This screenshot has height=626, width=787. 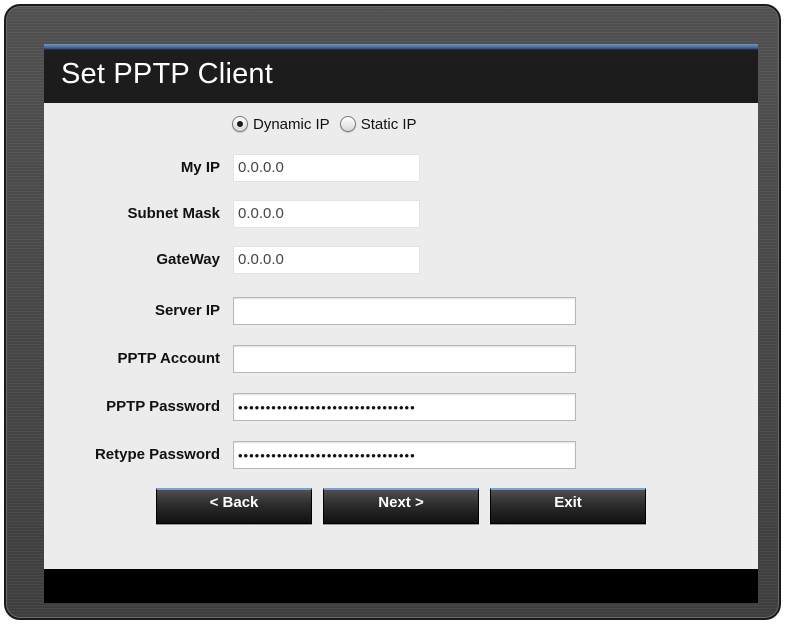 What do you see at coordinates (240, 124) in the screenshot?
I see `dynamic-ip-radio` at bounding box center [240, 124].